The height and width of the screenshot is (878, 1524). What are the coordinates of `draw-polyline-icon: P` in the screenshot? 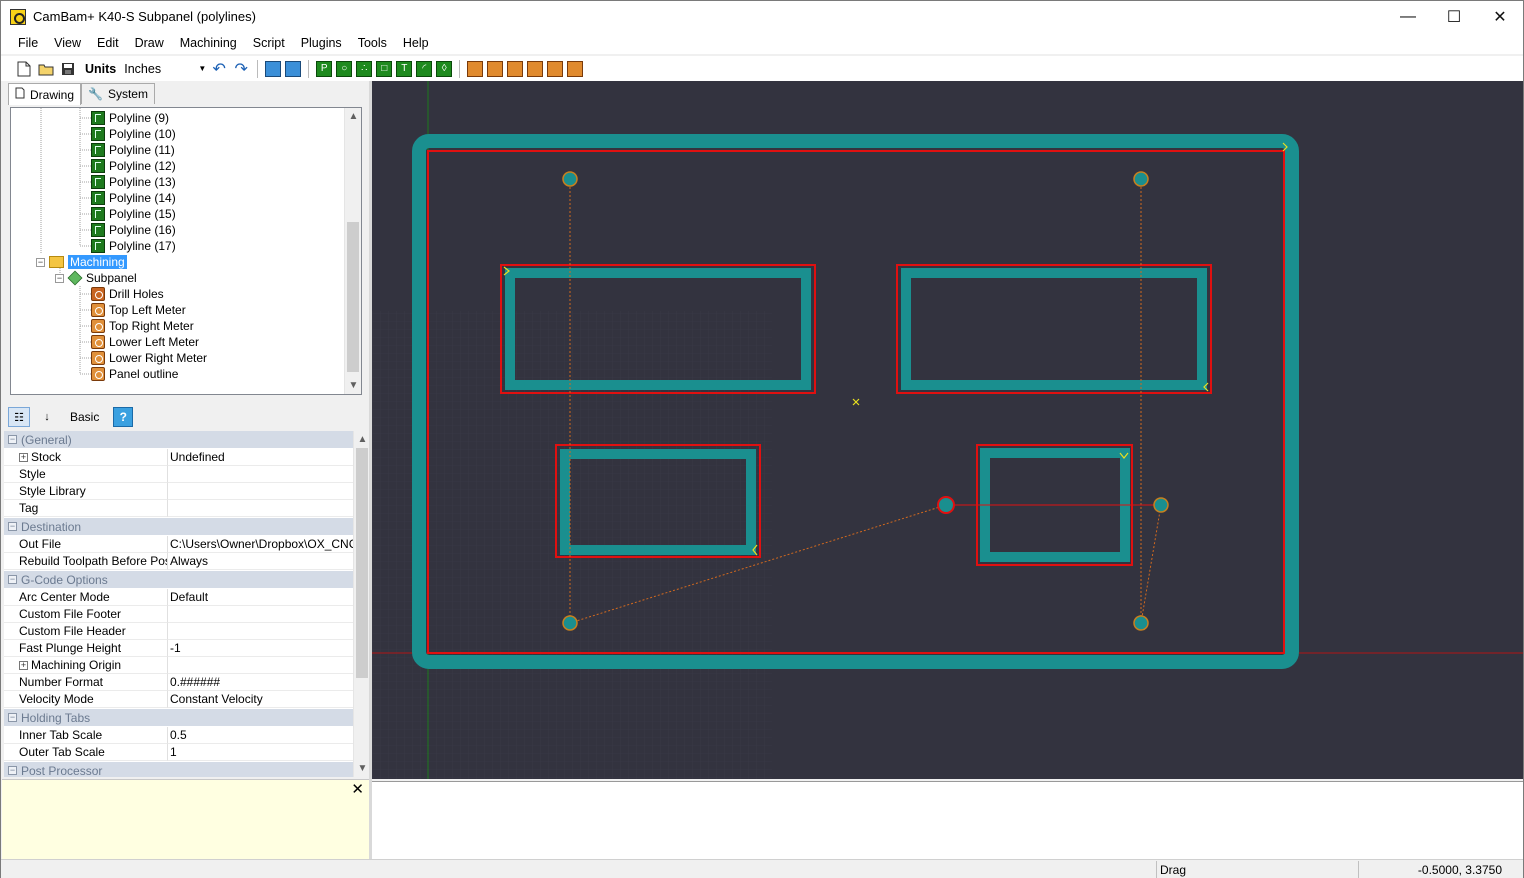 It's located at (324, 68).